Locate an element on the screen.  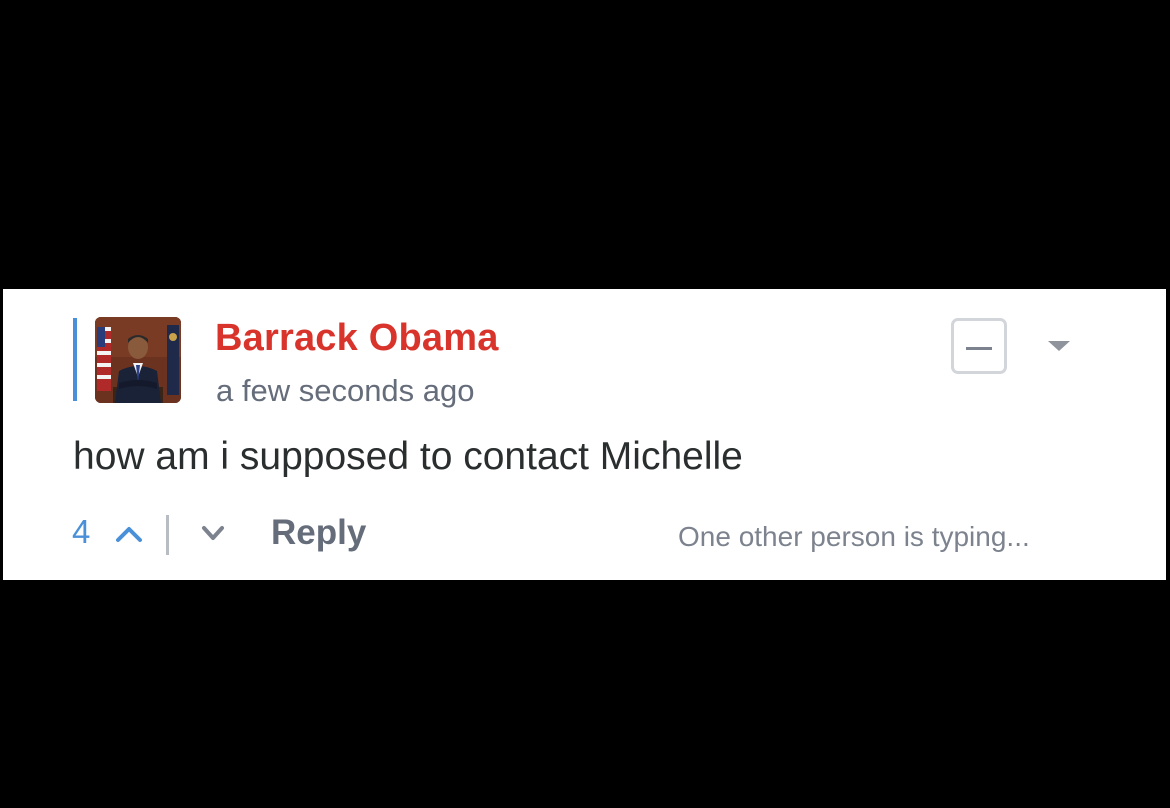
comment-body: how am i supposed to contact Michelle is located at coordinates (408, 456).